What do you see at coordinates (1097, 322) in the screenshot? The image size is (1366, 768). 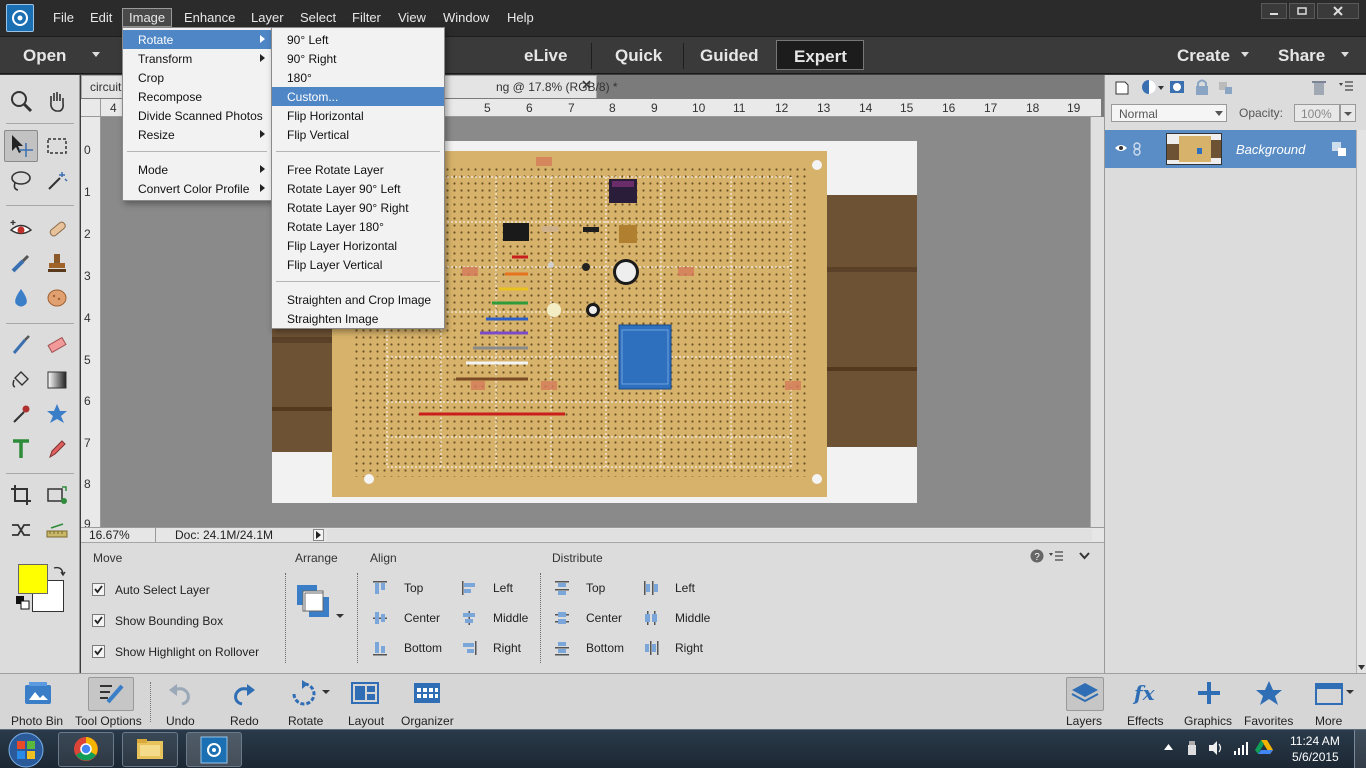 I see `canvas-vertical-scrollbar` at bounding box center [1097, 322].